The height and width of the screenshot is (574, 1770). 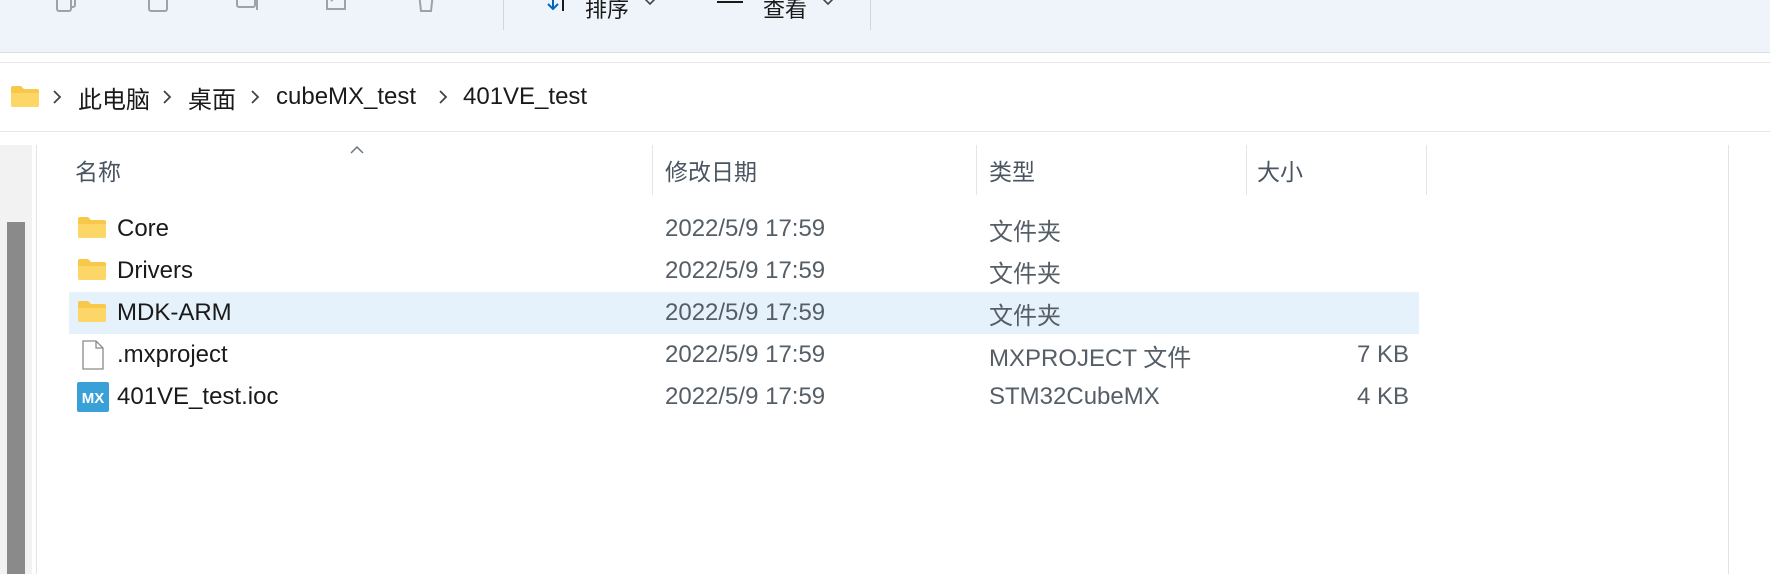 I want to click on delete-icon, so click(x=426, y=9).